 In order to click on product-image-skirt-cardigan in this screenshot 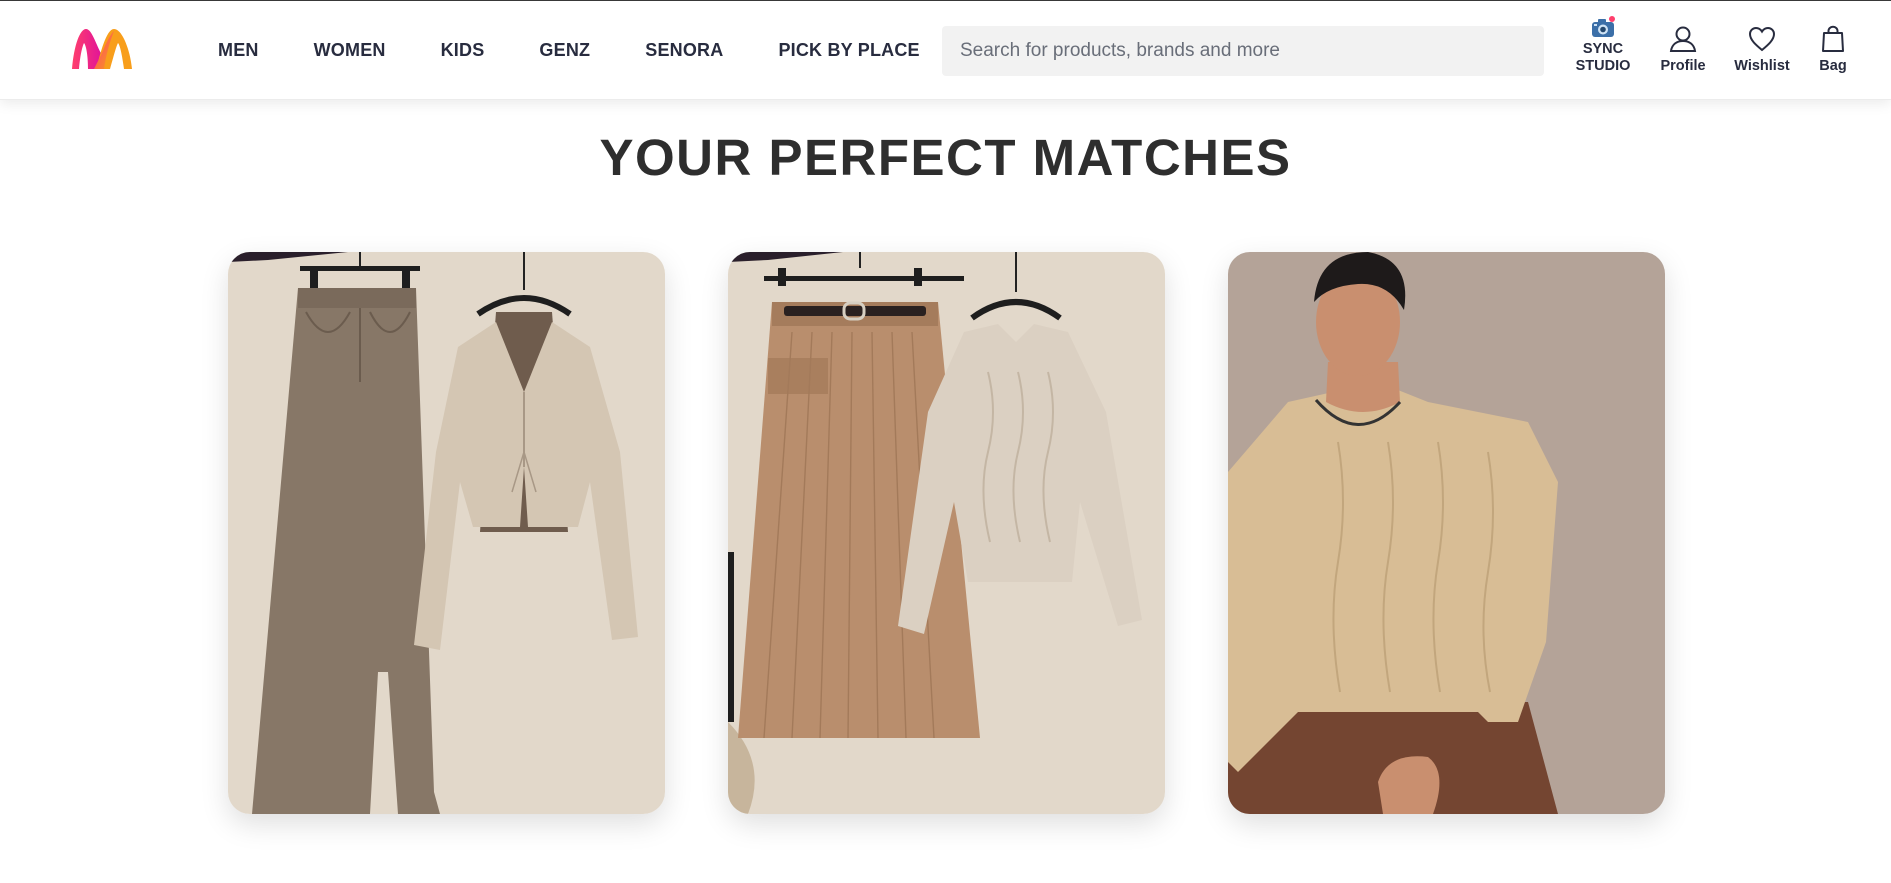, I will do `click(446, 533)`.